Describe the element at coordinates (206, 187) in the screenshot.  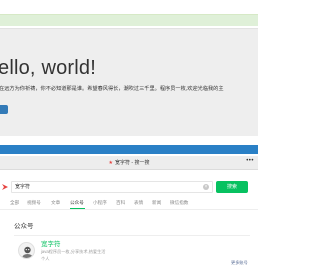
I see `clear-icon: ×` at that location.